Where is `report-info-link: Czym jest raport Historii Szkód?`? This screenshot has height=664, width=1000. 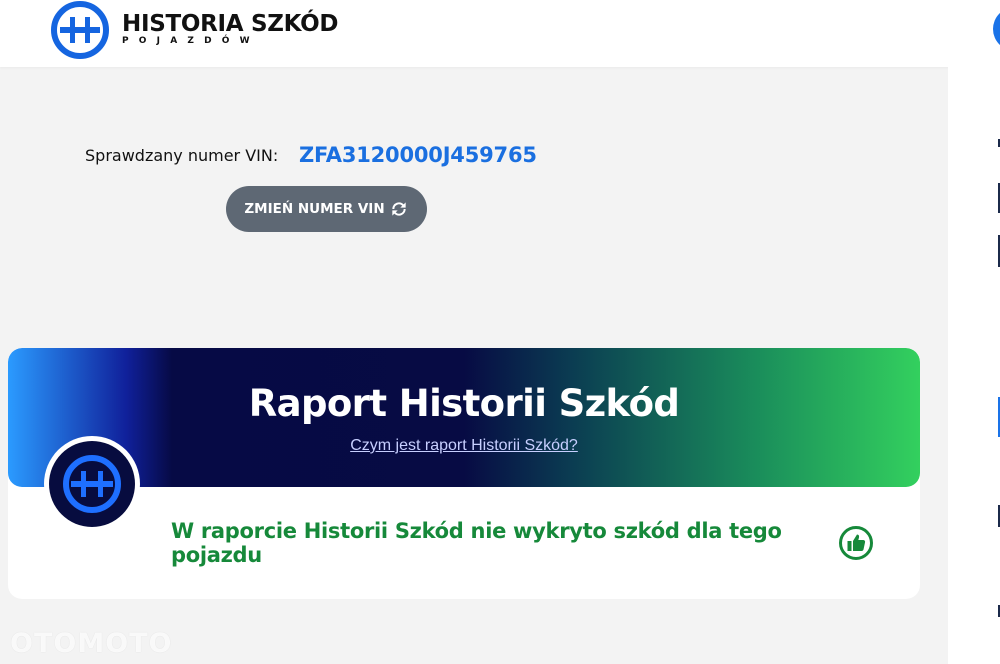
report-info-link: Czym jest raport Historii Szkód? is located at coordinates (464, 446).